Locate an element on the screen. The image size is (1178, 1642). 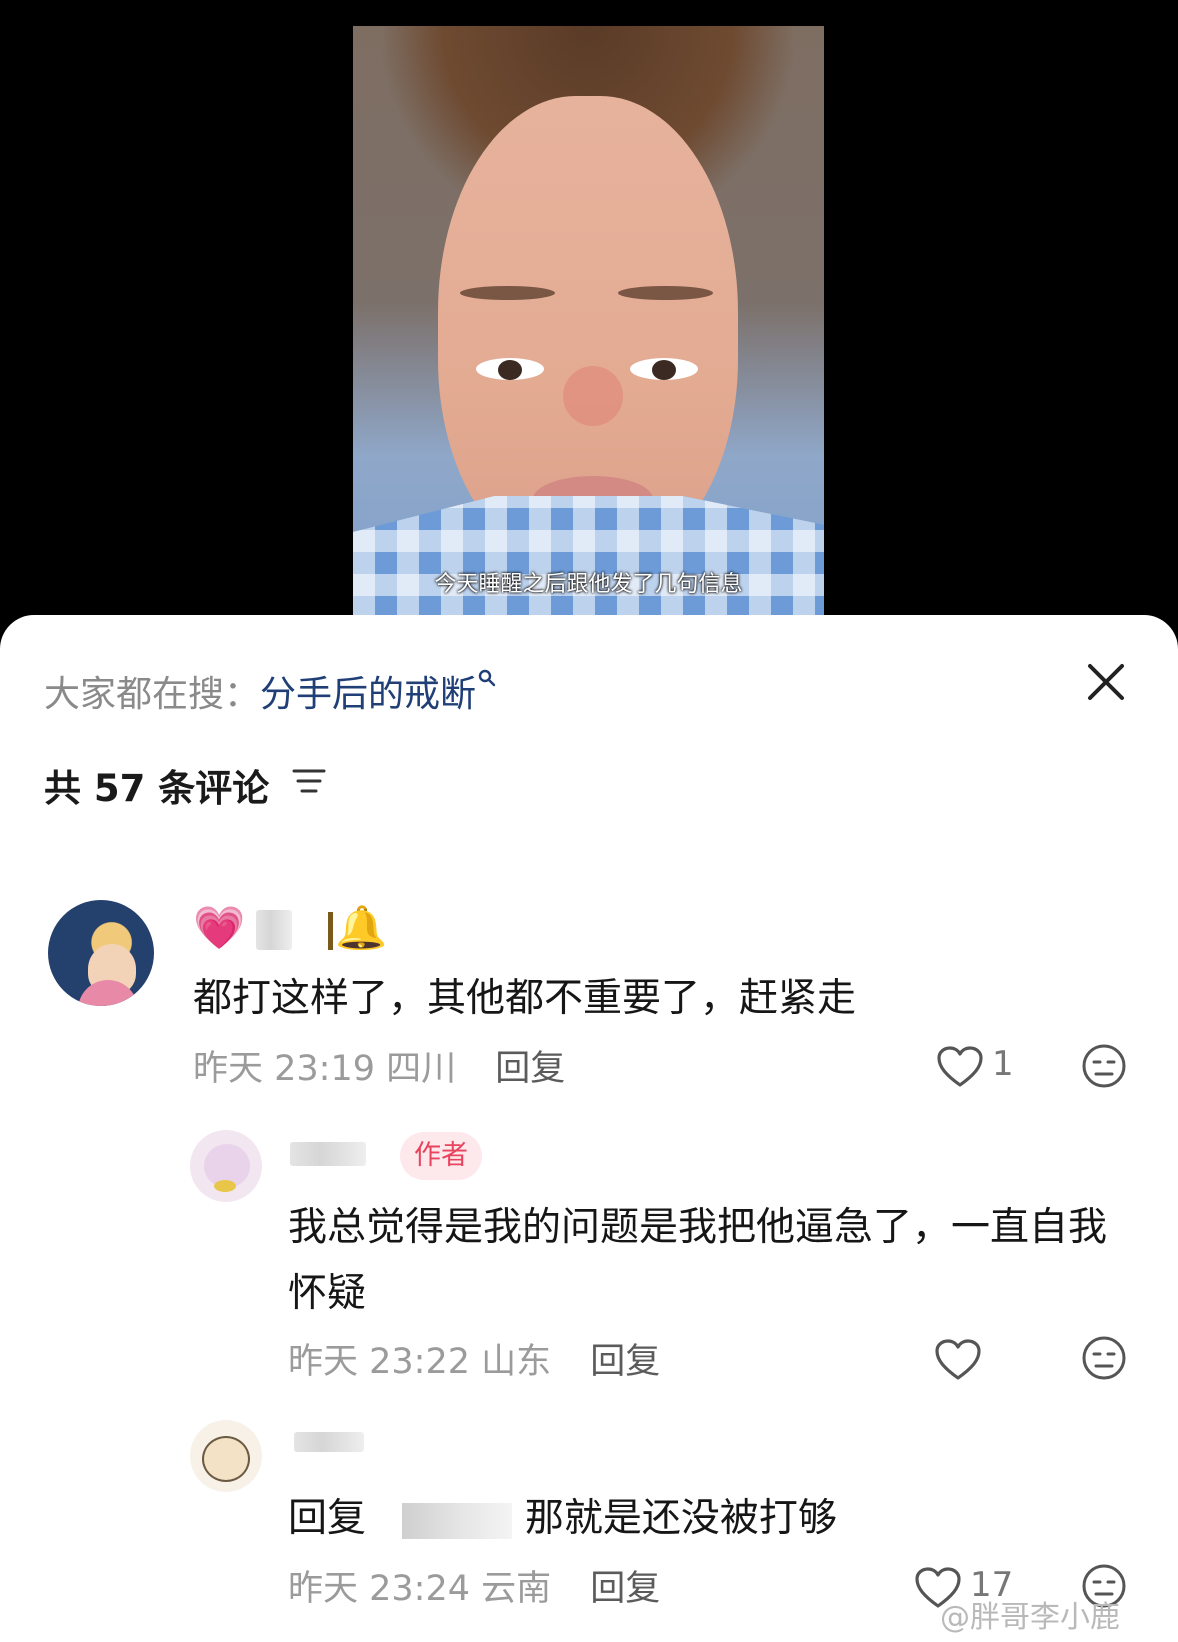
trending-search: 大家都在搜：分手后的戒断 is located at coordinates (270, 691).